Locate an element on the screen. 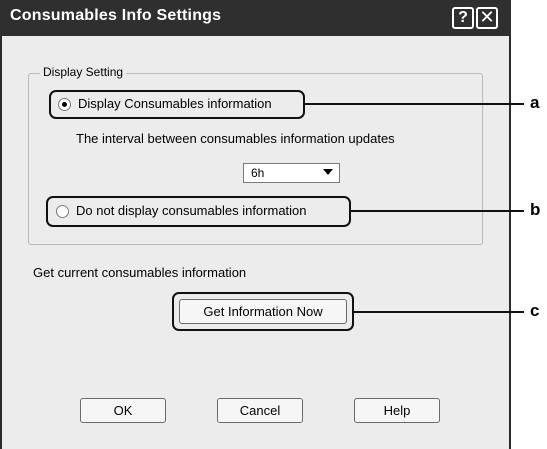  radio-selected-dot is located at coordinates (64, 104).